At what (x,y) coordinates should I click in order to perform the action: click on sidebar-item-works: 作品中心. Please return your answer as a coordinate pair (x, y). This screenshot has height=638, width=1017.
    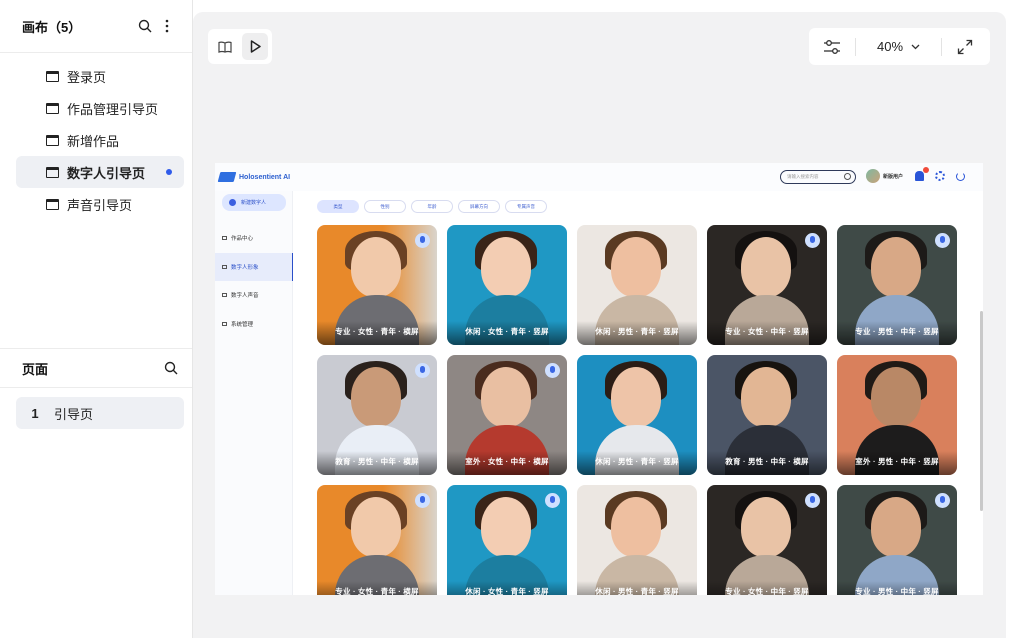
    Looking at the image, I should click on (254, 238).